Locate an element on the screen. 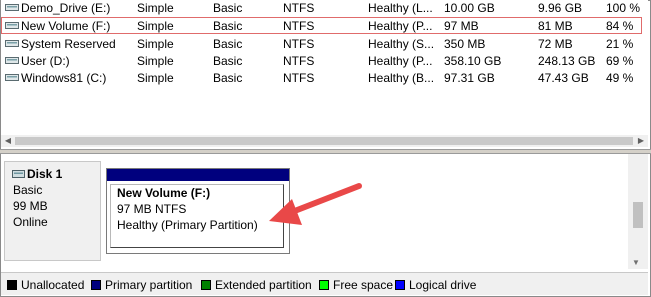 The height and width of the screenshot is (297, 651). vertical-scroll-thumb is located at coordinates (638, 215).